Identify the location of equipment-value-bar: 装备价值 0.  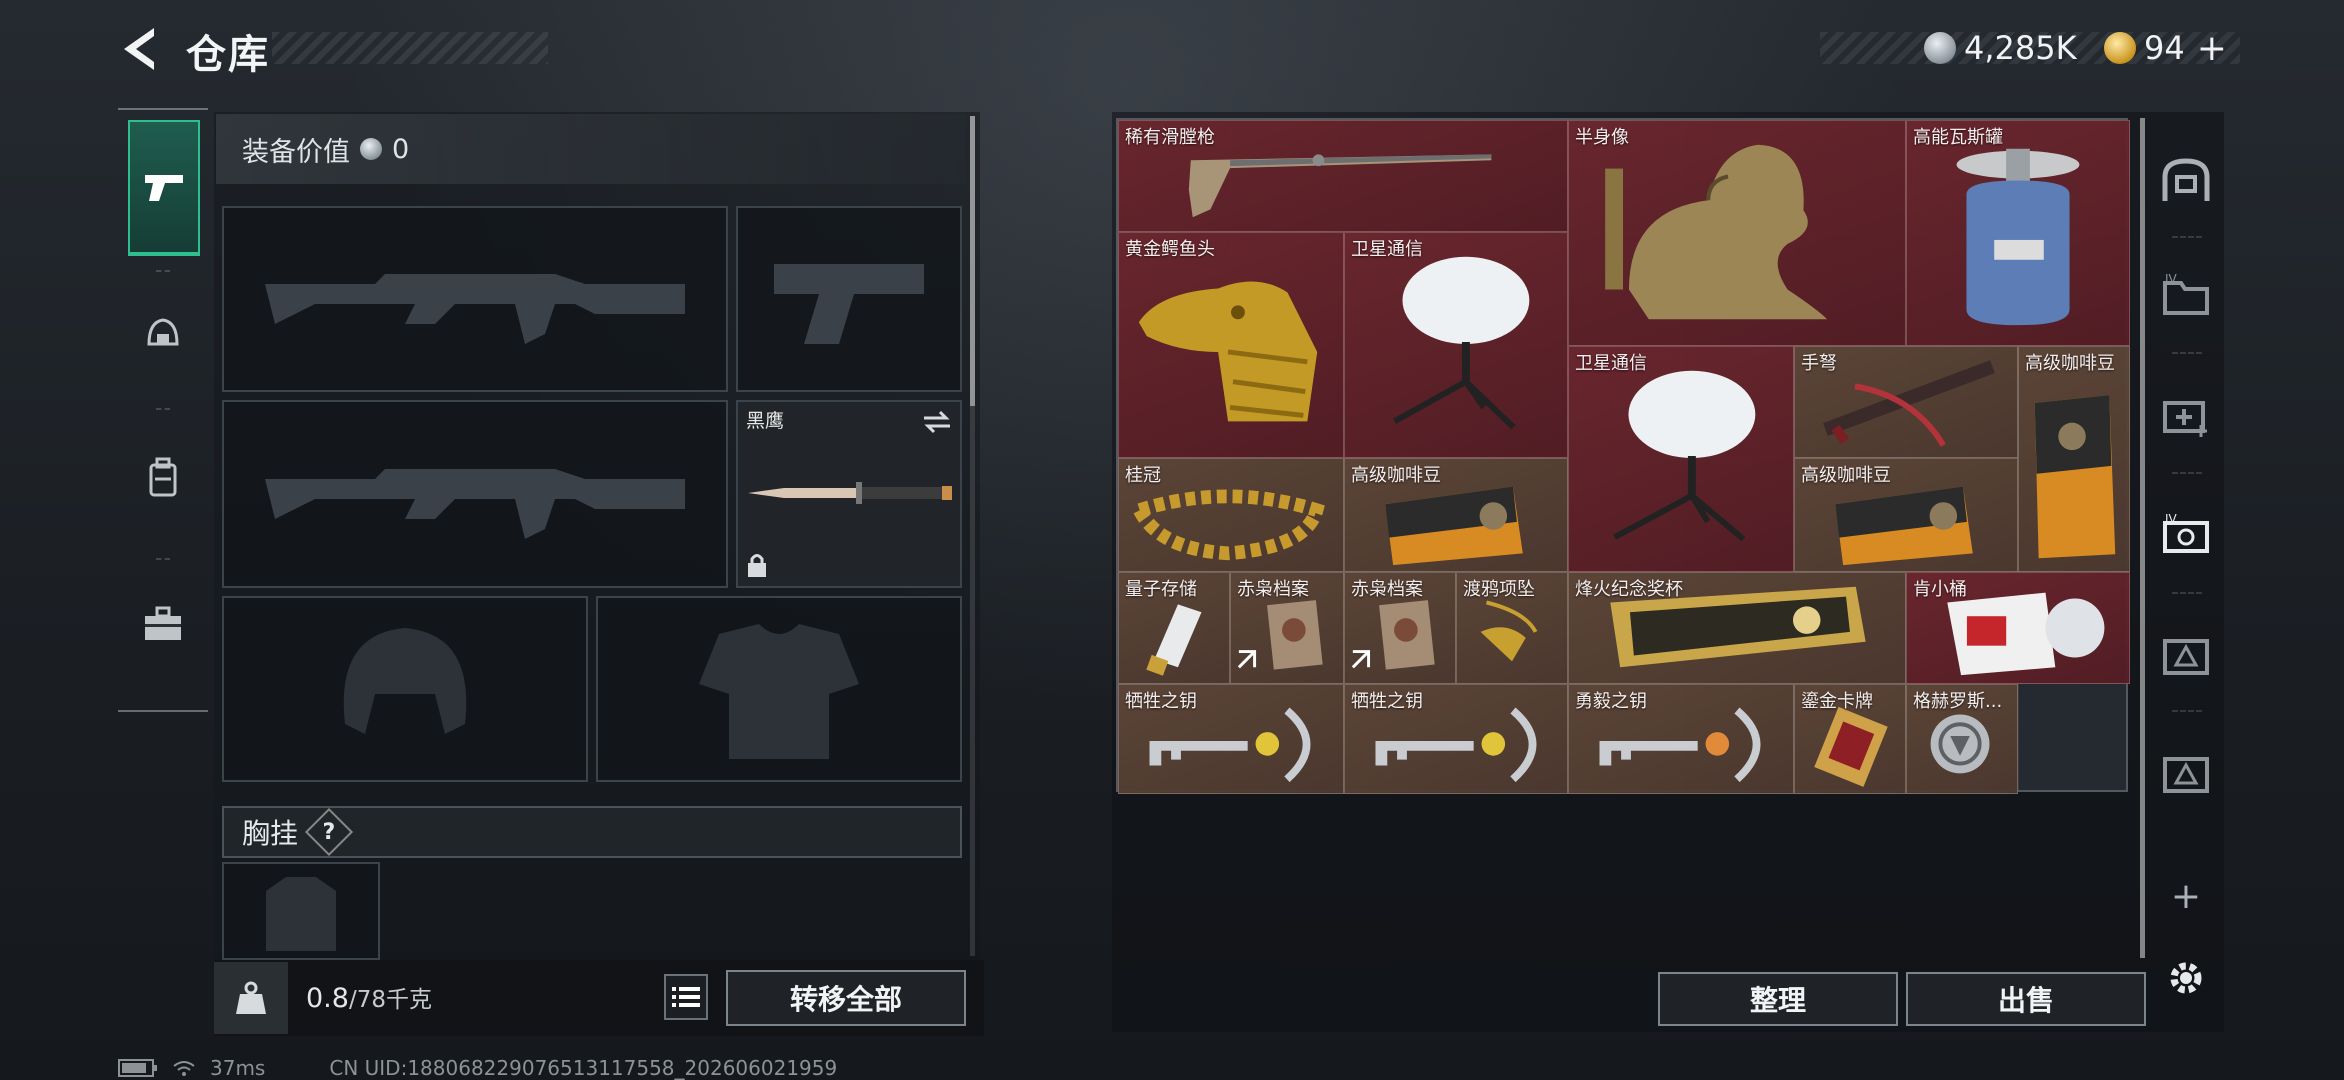
(591, 149).